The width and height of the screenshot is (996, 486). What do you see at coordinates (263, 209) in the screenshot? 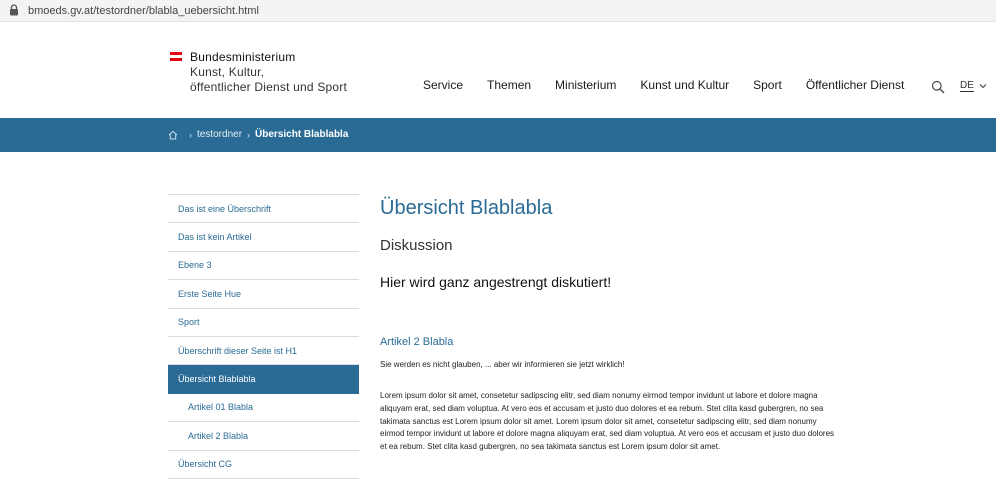
I see `sidebar-item: Das ist eine Überschrift` at bounding box center [263, 209].